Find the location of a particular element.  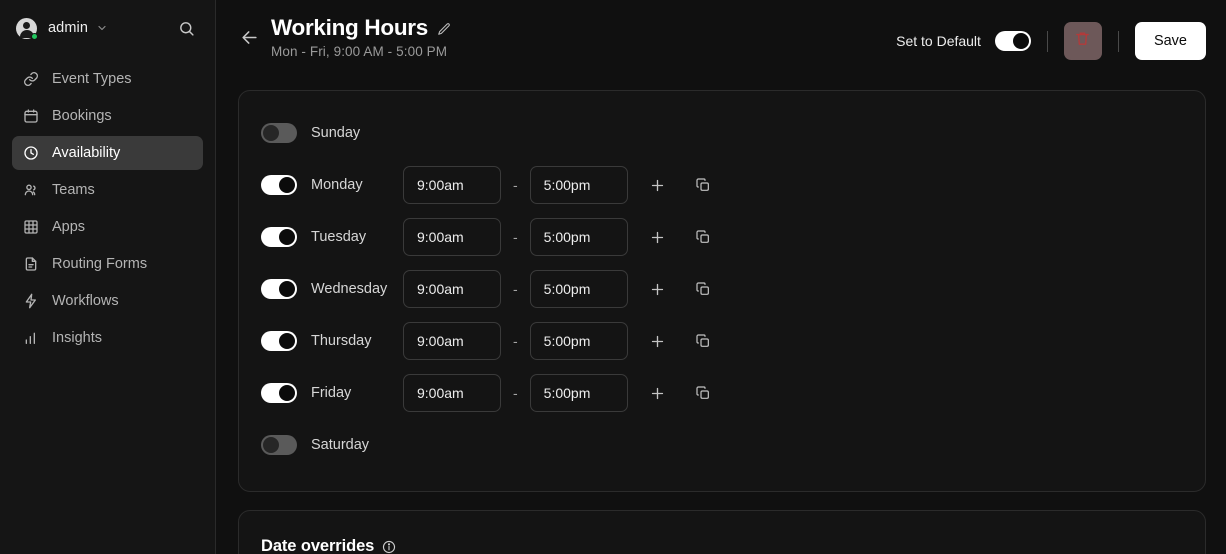

sidebar-item-availability: Availability is located at coordinates (107, 153).